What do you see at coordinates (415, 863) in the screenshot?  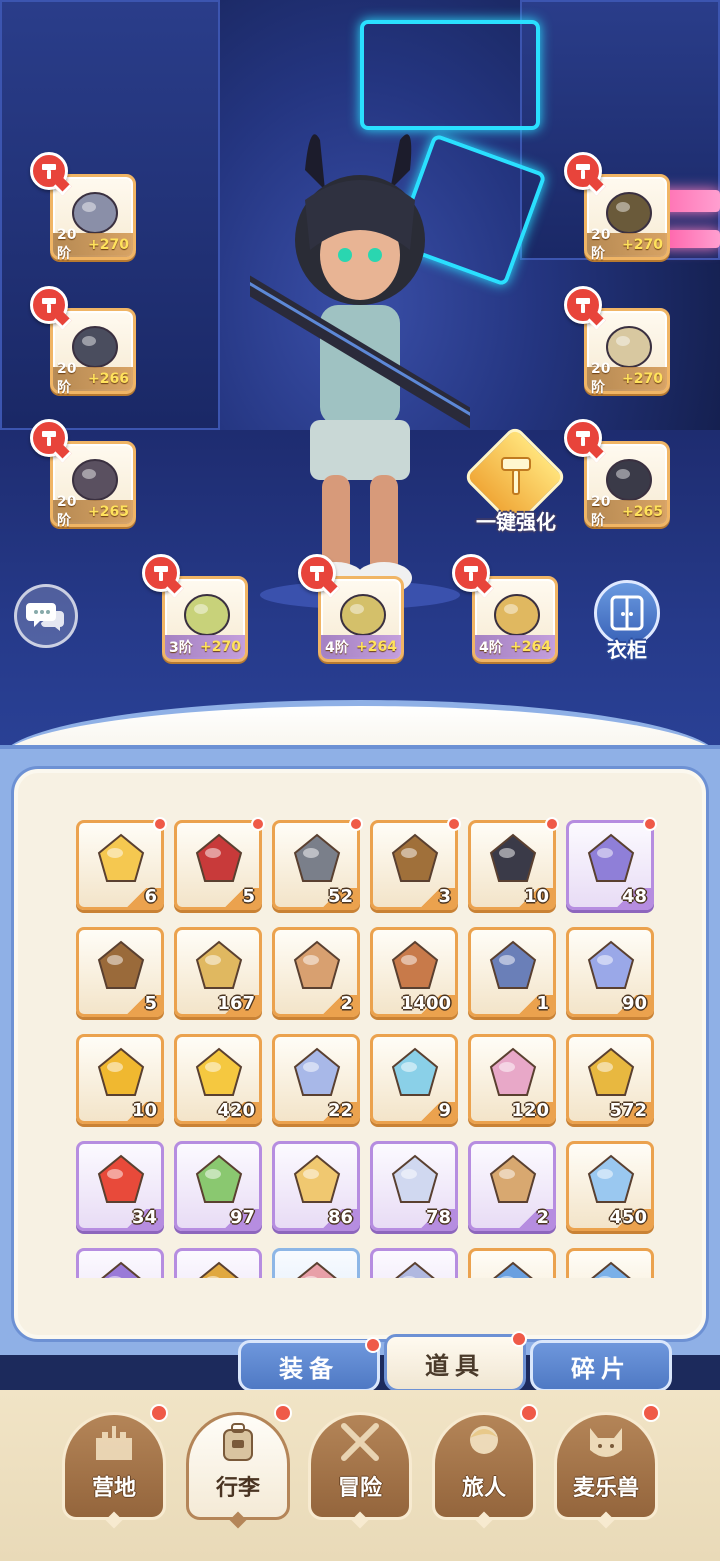 I see `inventory-item: 3` at bounding box center [415, 863].